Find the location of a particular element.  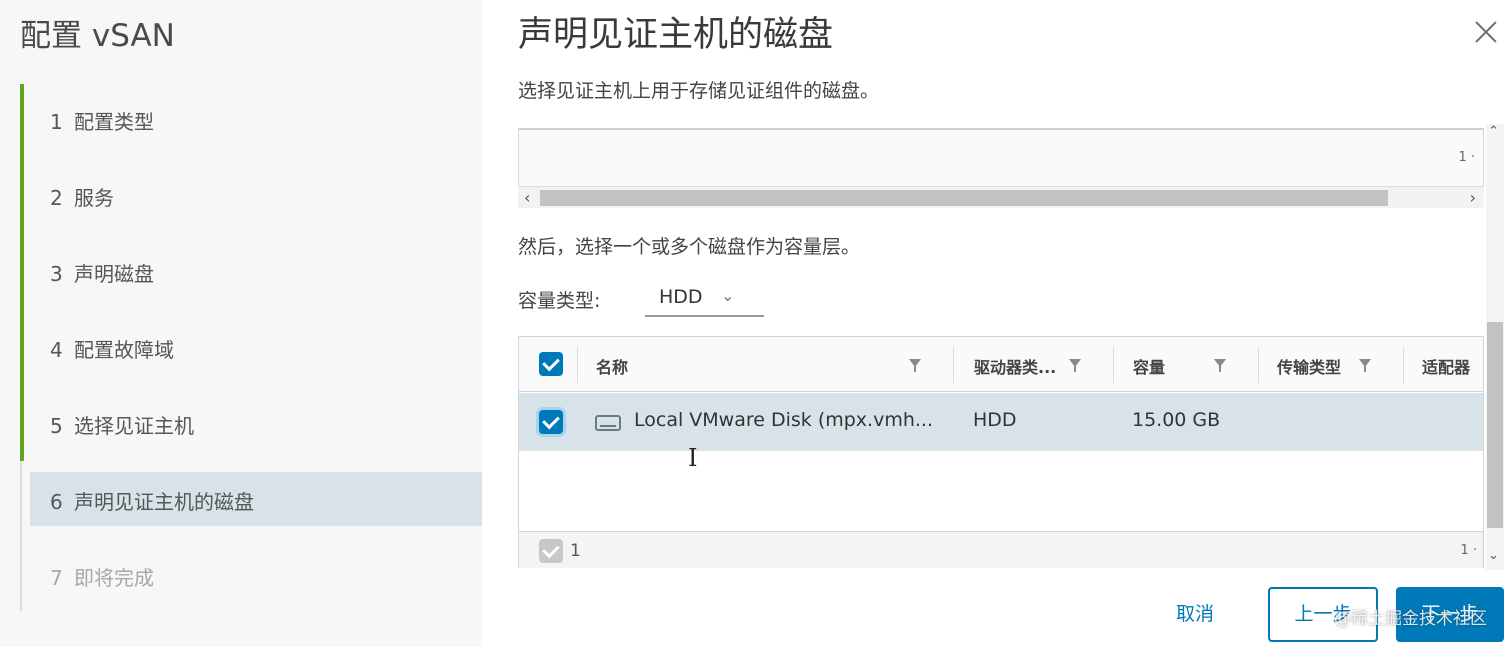

horizontal-scrollbar: ‹ › is located at coordinates (1001, 197).